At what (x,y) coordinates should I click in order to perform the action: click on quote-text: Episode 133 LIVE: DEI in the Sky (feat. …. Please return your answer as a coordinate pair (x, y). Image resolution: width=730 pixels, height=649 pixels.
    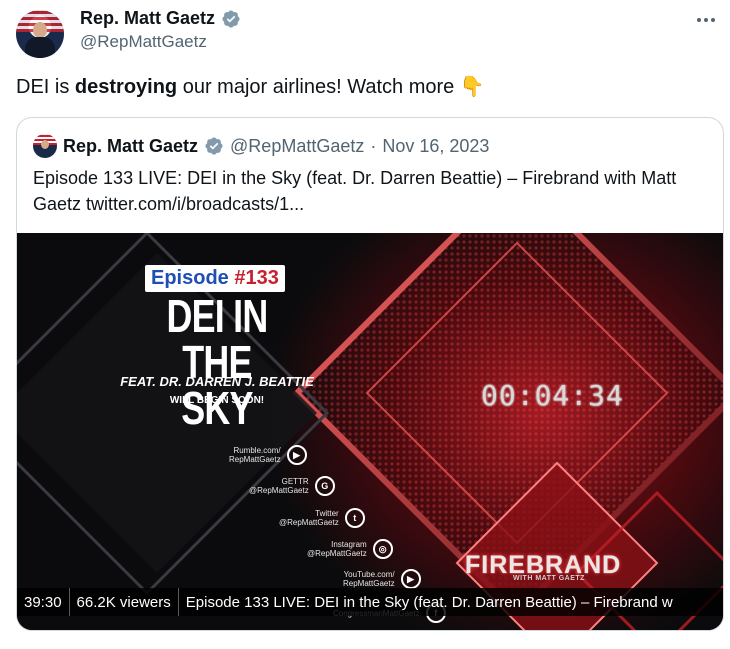
    Looking at the image, I should click on (355, 191).